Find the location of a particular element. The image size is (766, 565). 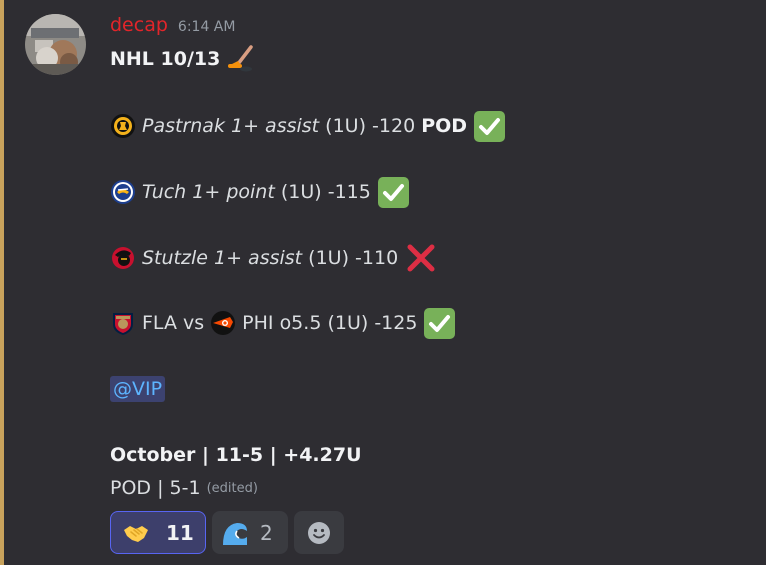

senators-logo-icon is located at coordinates (123, 258).